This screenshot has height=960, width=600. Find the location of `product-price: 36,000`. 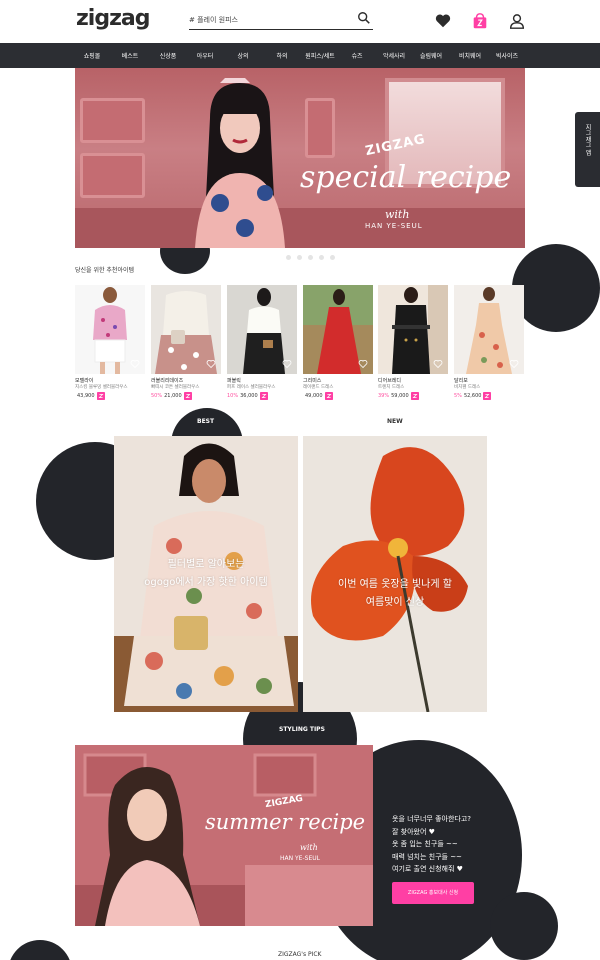

product-price: 36,000 is located at coordinates (249, 396).